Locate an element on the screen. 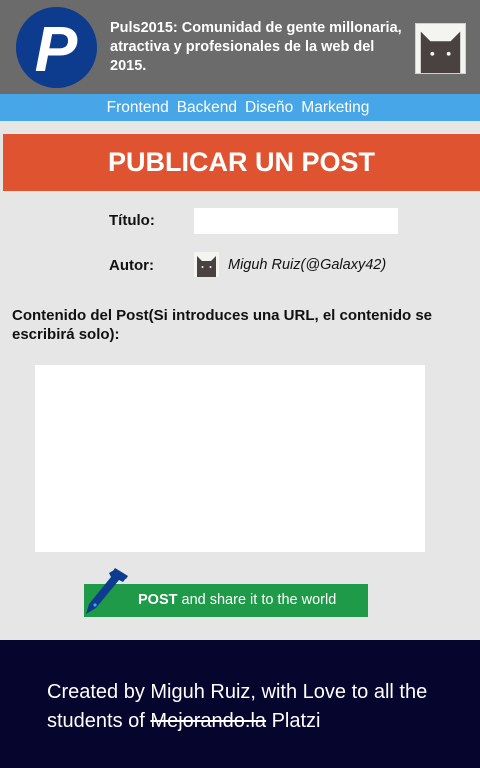 The width and height of the screenshot is (480, 768). post-button: POST and share it to the world is located at coordinates (226, 592).